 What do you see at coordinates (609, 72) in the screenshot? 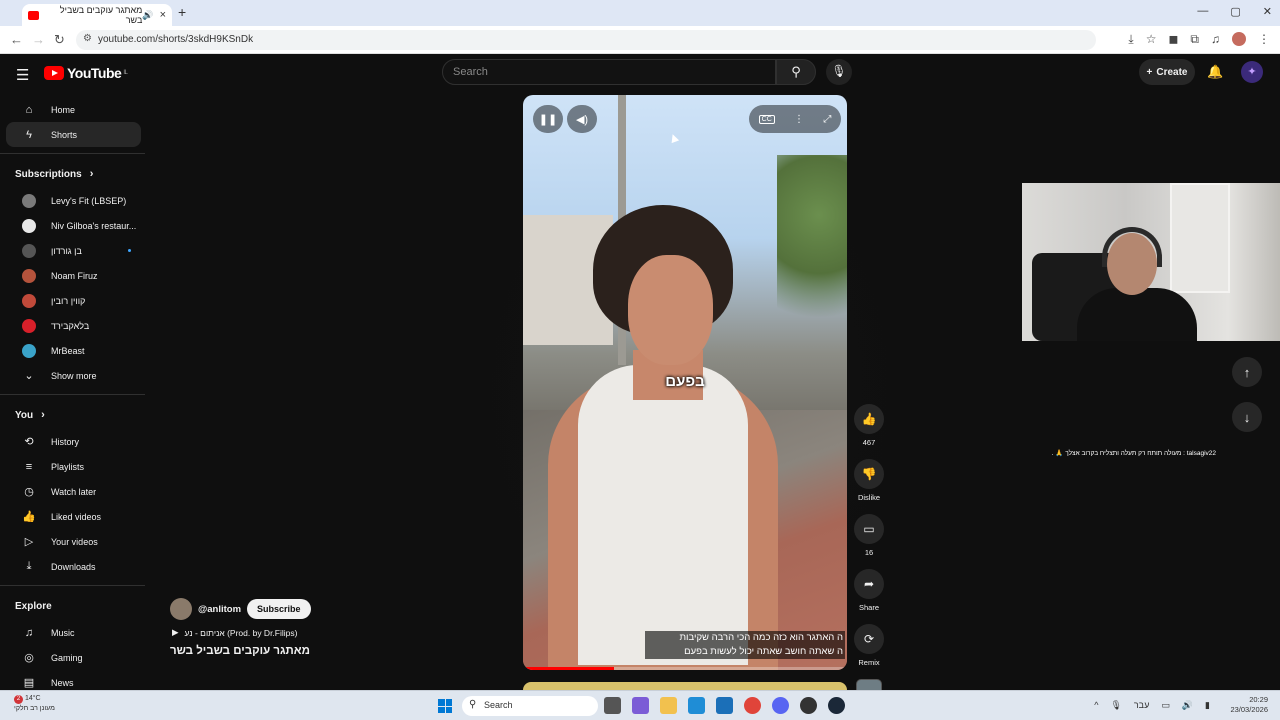
I see `search-input: Search` at bounding box center [609, 72].